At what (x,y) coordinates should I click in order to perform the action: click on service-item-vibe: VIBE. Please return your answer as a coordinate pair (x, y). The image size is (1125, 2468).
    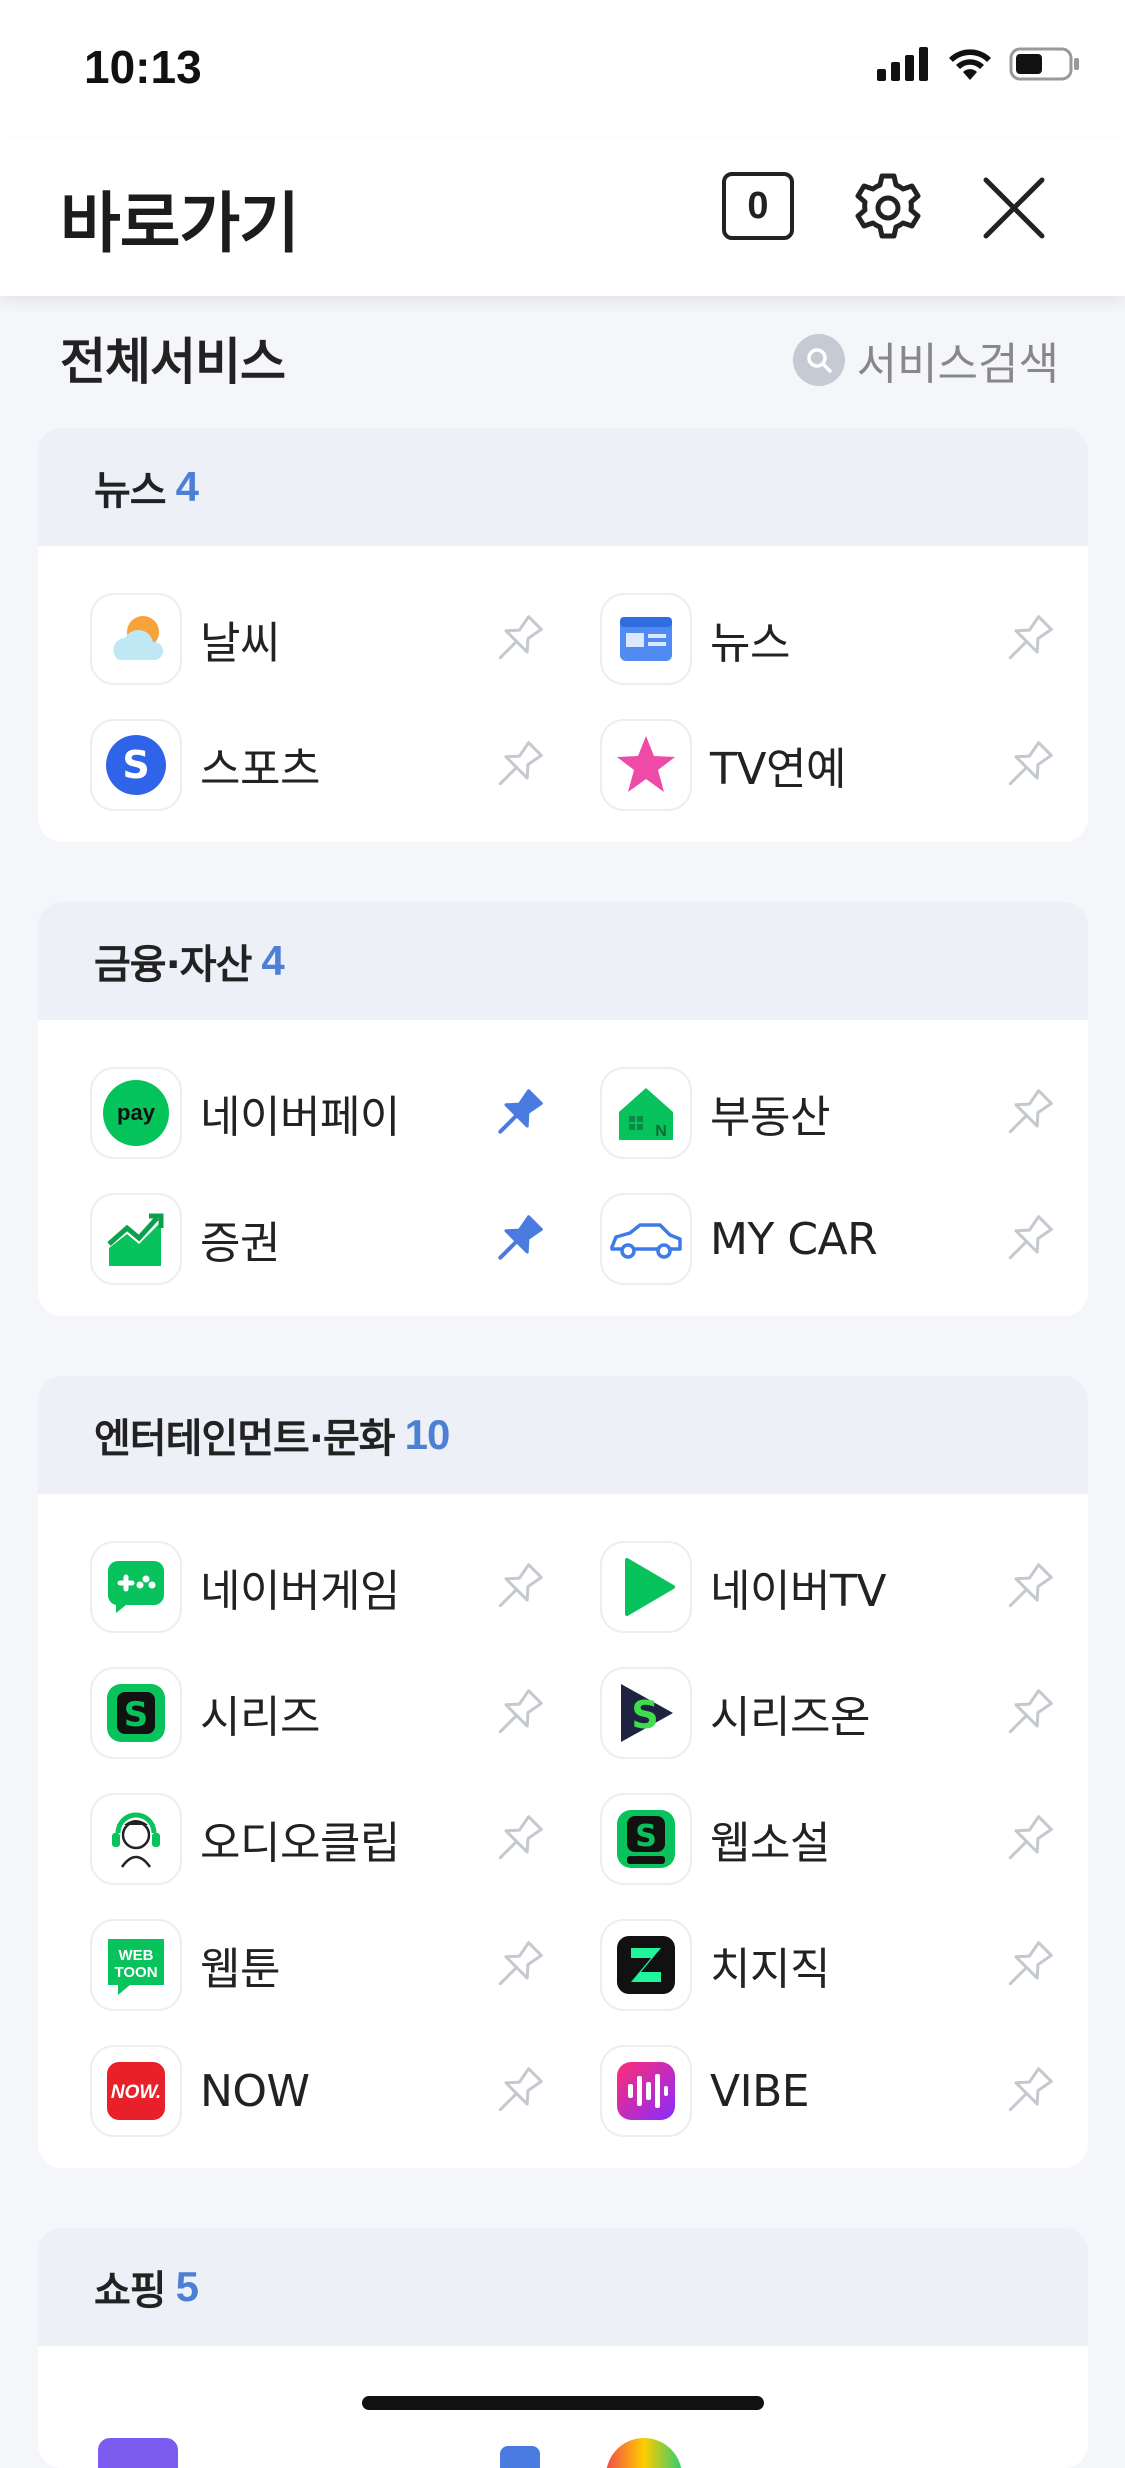
    Looking at the image, I should click on (844, 2091).